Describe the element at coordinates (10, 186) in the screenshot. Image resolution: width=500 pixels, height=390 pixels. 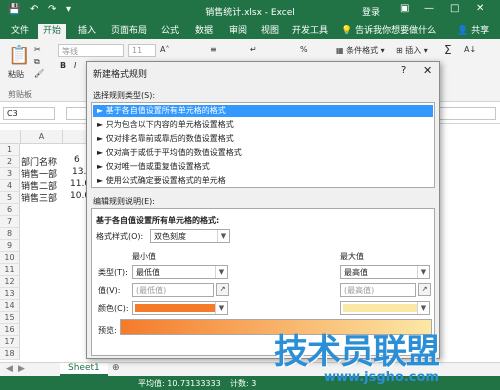
I see `row-header: 4` at that location.